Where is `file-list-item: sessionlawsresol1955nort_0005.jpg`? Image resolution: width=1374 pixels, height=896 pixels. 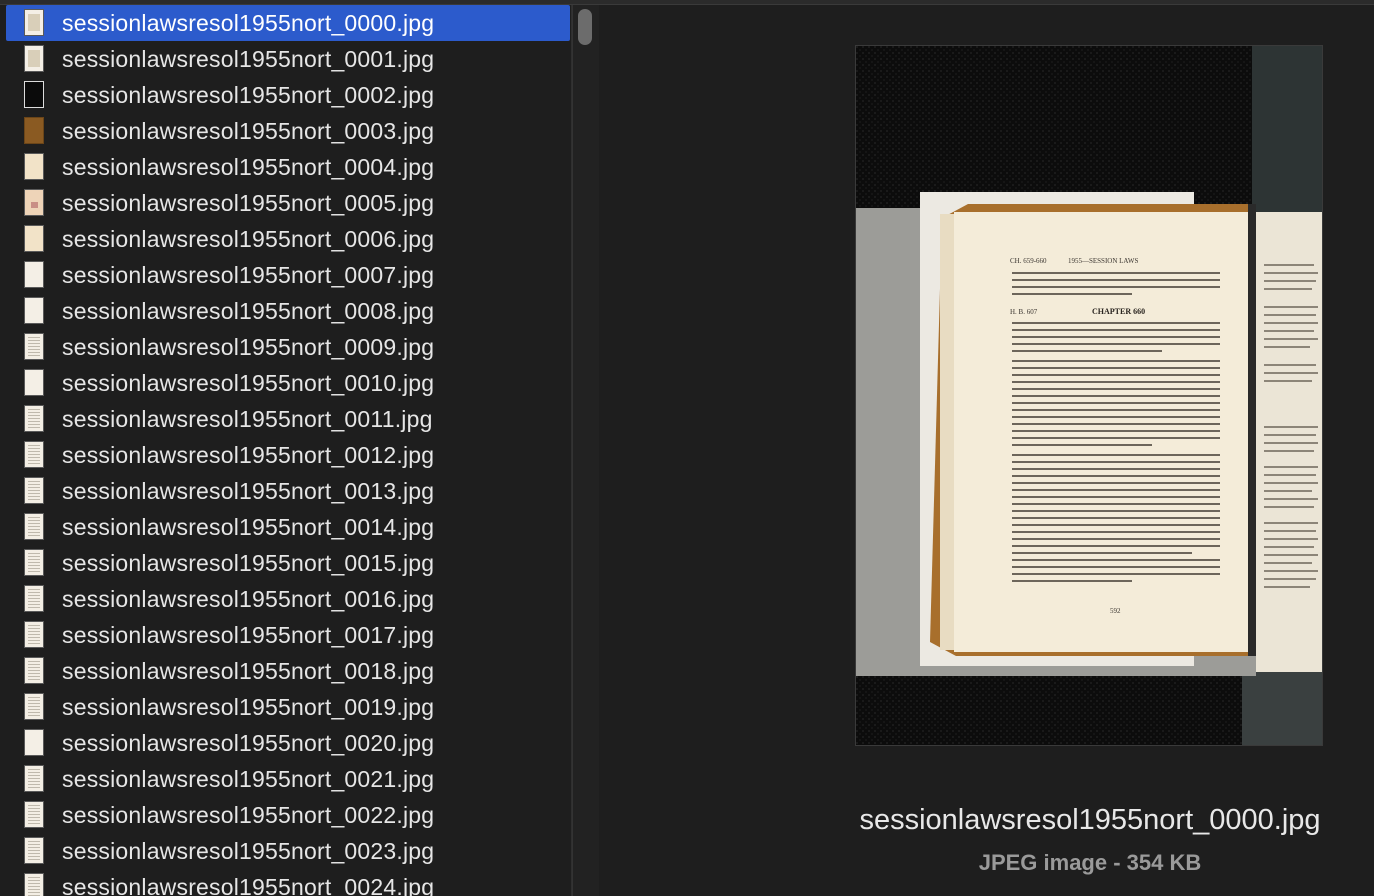 file-list-item: sessionlawsresol1955nort_0005.jpg is located at coordinates (288, 203).